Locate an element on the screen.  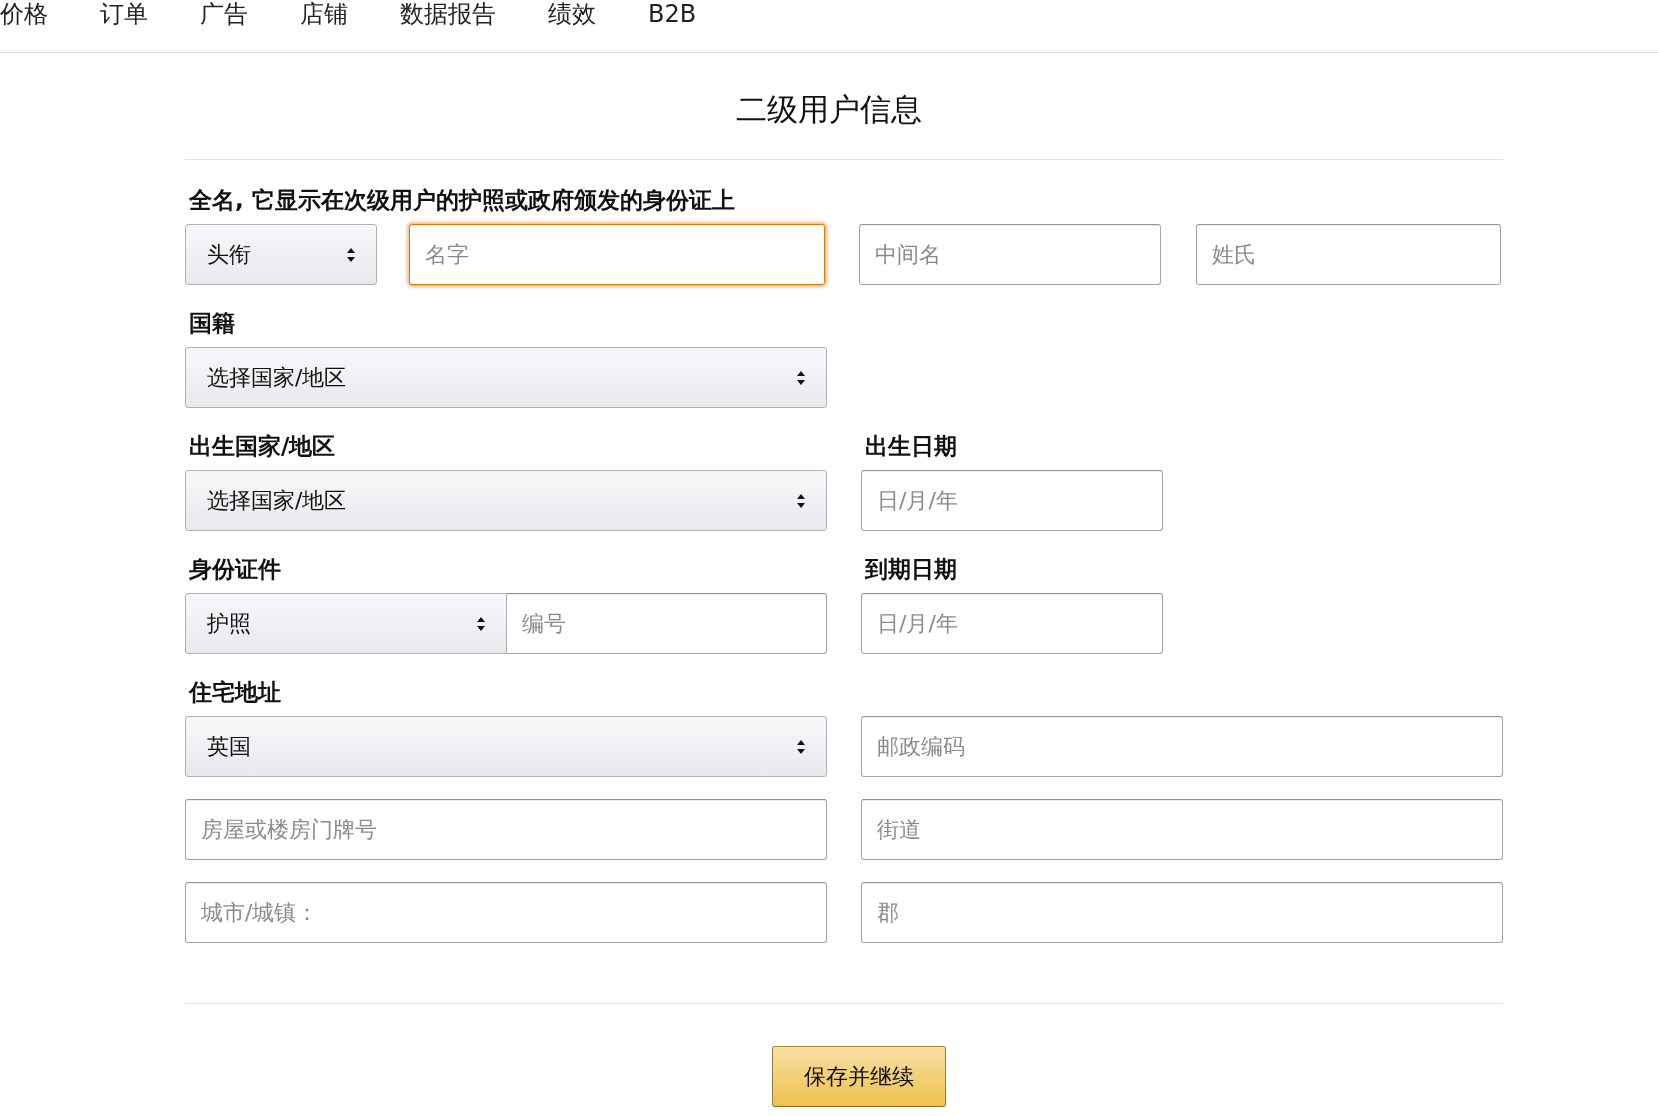
field-label: 出生日期 is located at coordinates (911, 446).